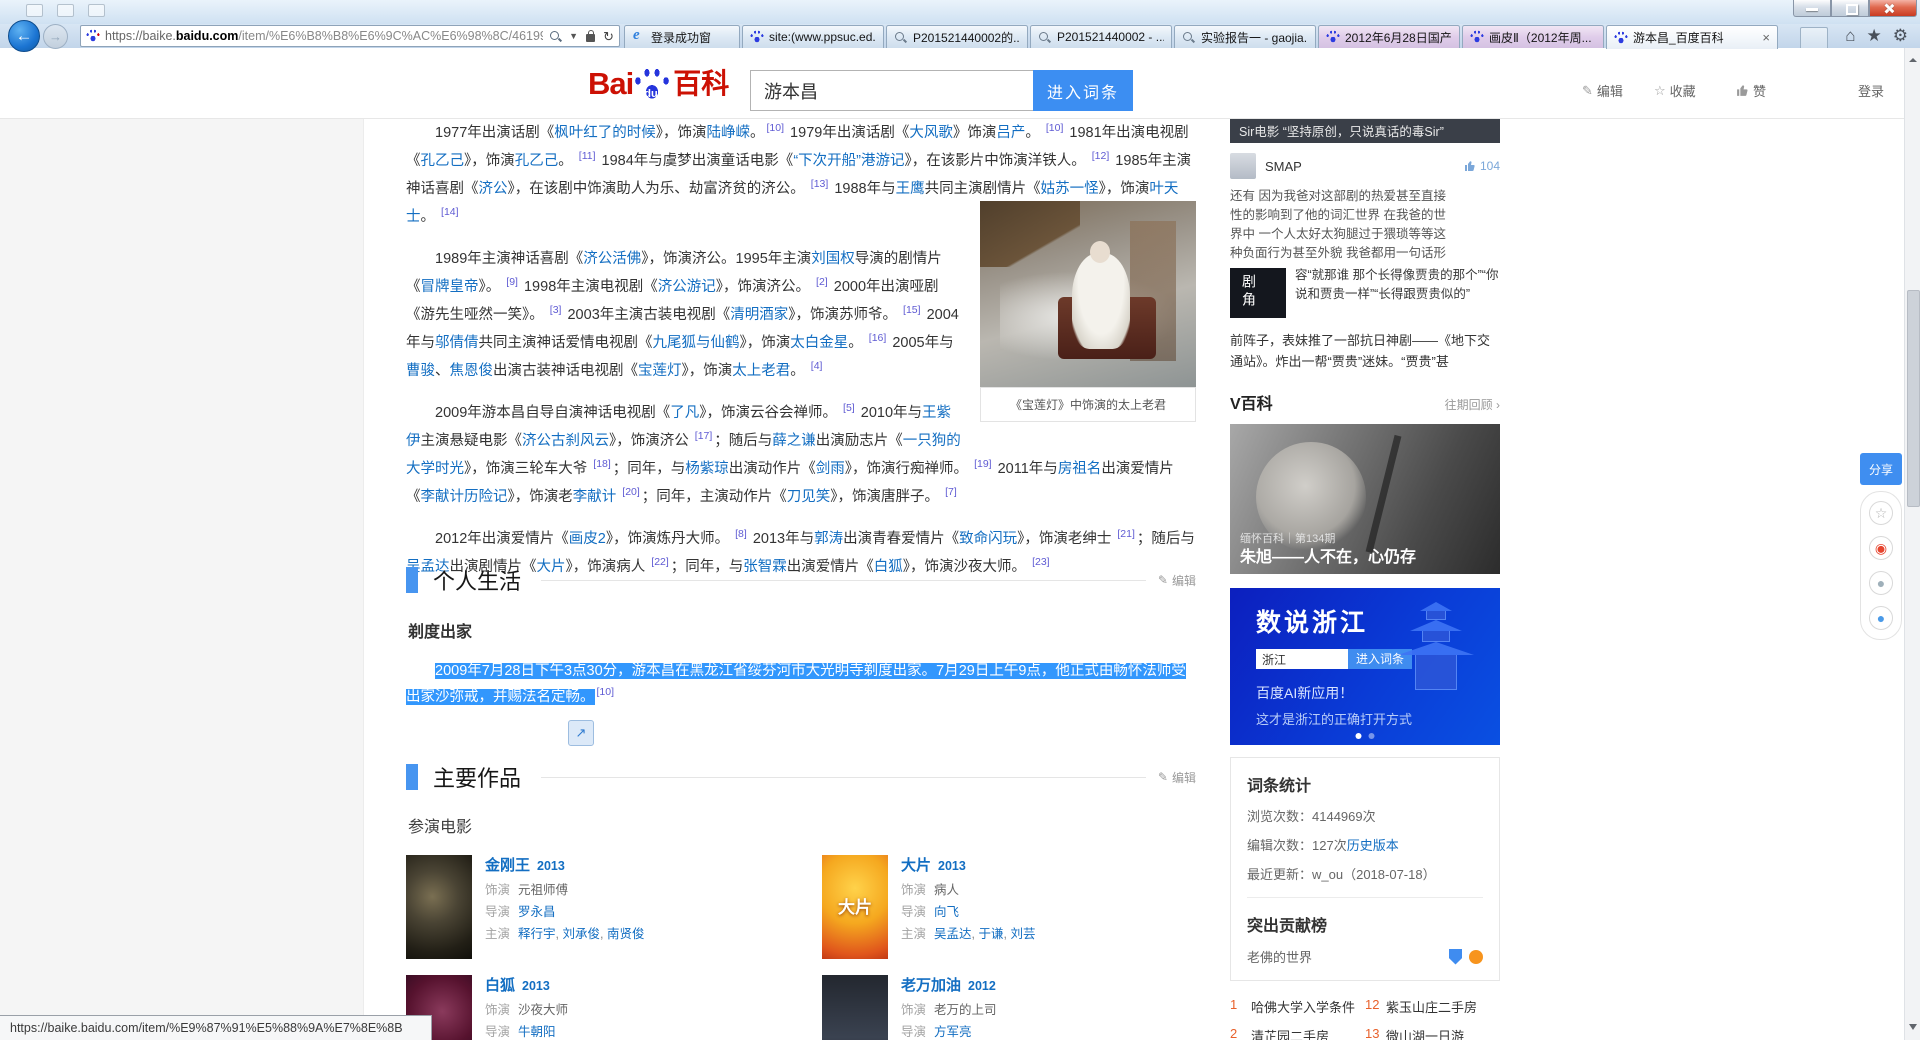 The height and width of the screenshot is (1040, 1920). What do you see at coordinates (809, 497) in the screenshot?
I see `article-link: 刀见笑` at bounding box center [809, 497].